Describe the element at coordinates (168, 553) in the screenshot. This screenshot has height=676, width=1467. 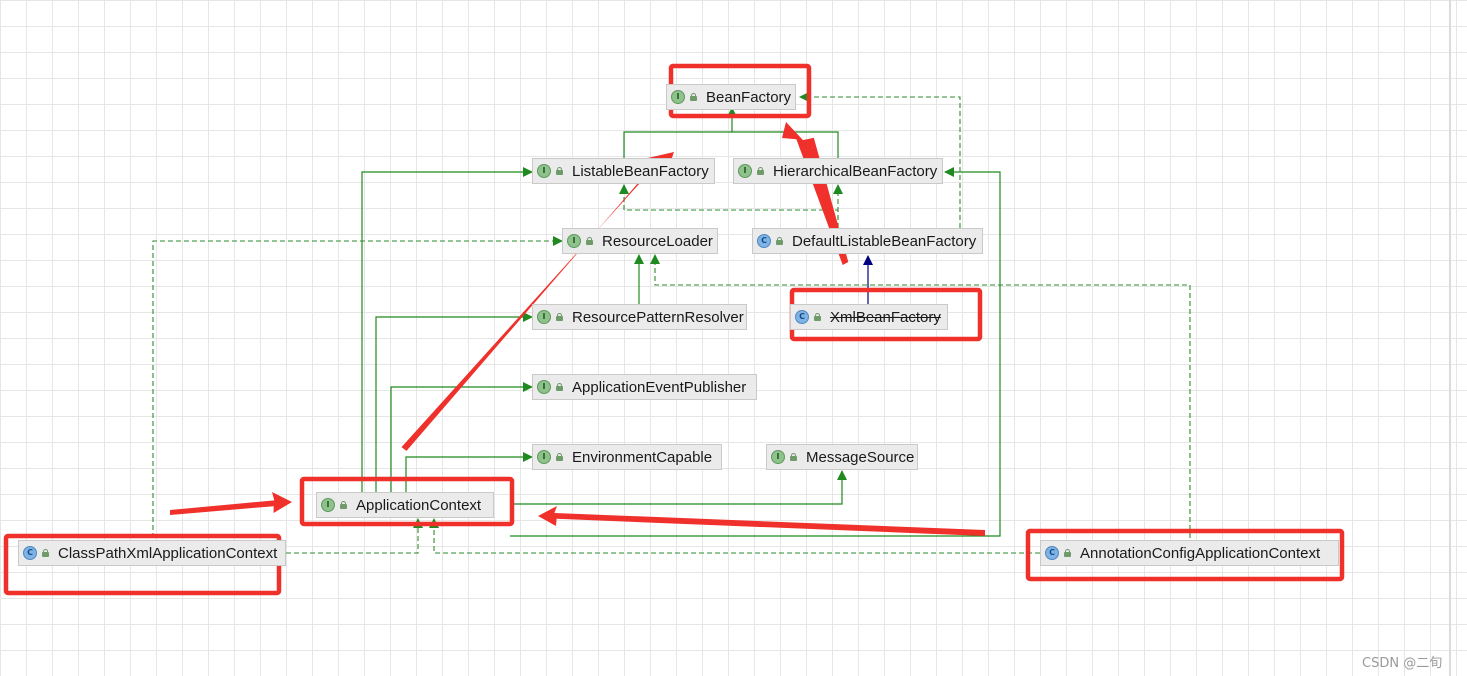
I see `node-label: ClassPathXmlApplicationContext` at that location.